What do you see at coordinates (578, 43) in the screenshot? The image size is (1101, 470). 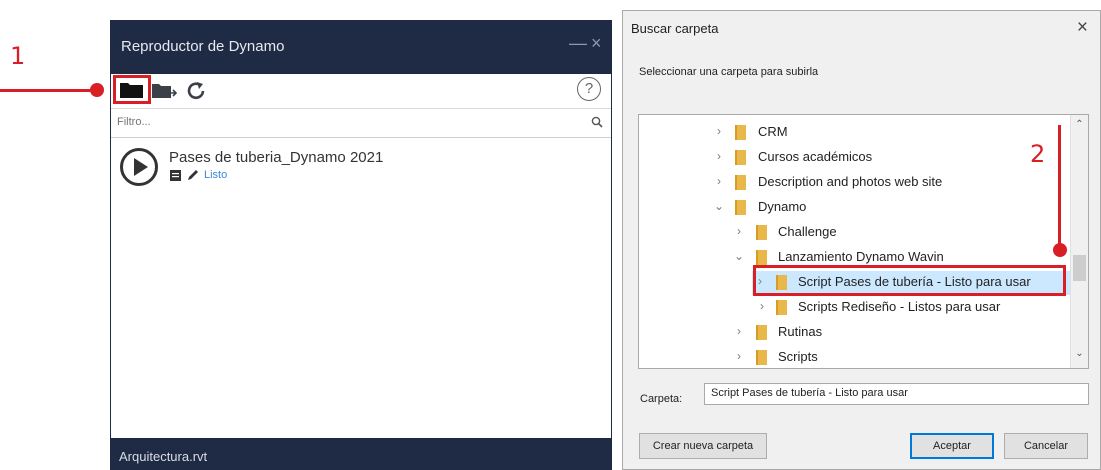 I see `minimize-button: —` at bounding box center [578, 43].